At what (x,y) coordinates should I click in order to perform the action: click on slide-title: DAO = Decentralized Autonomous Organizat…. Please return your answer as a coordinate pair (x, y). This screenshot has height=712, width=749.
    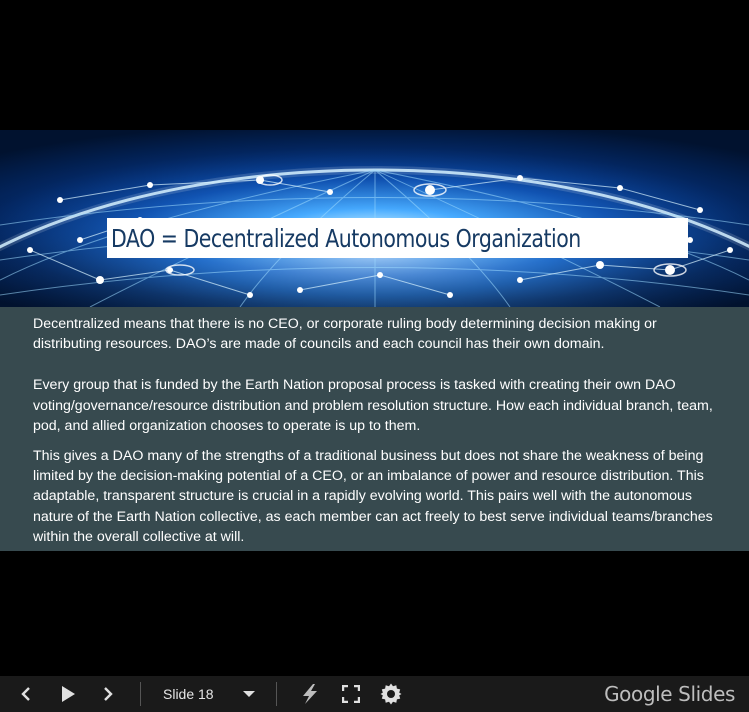
    Looking at the image, I should click on (346, 238).